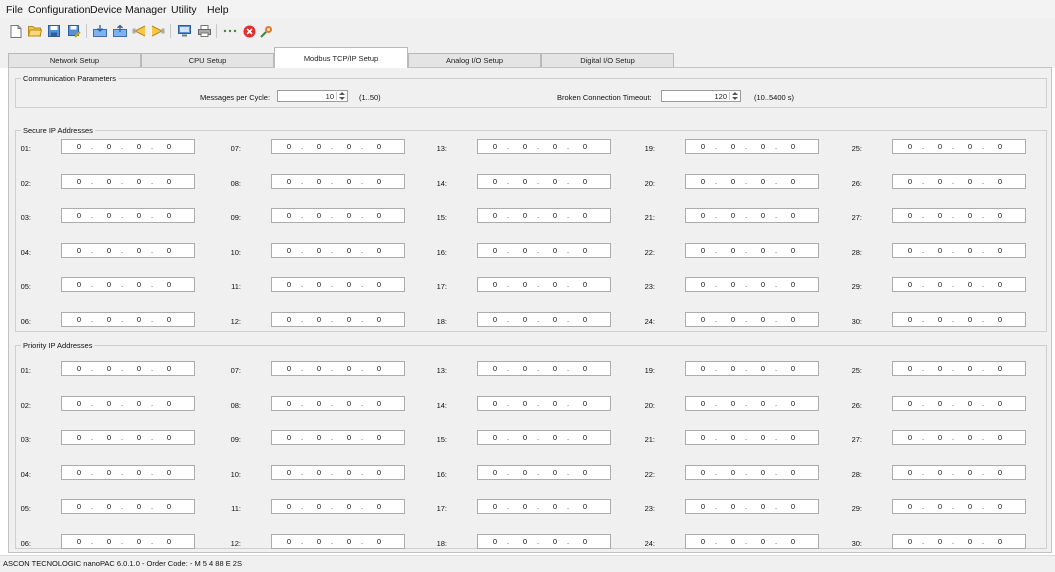 The height and width of the screenshot is (572, 1055). I want to click on menu-utility: Utility, so click(184, 10).